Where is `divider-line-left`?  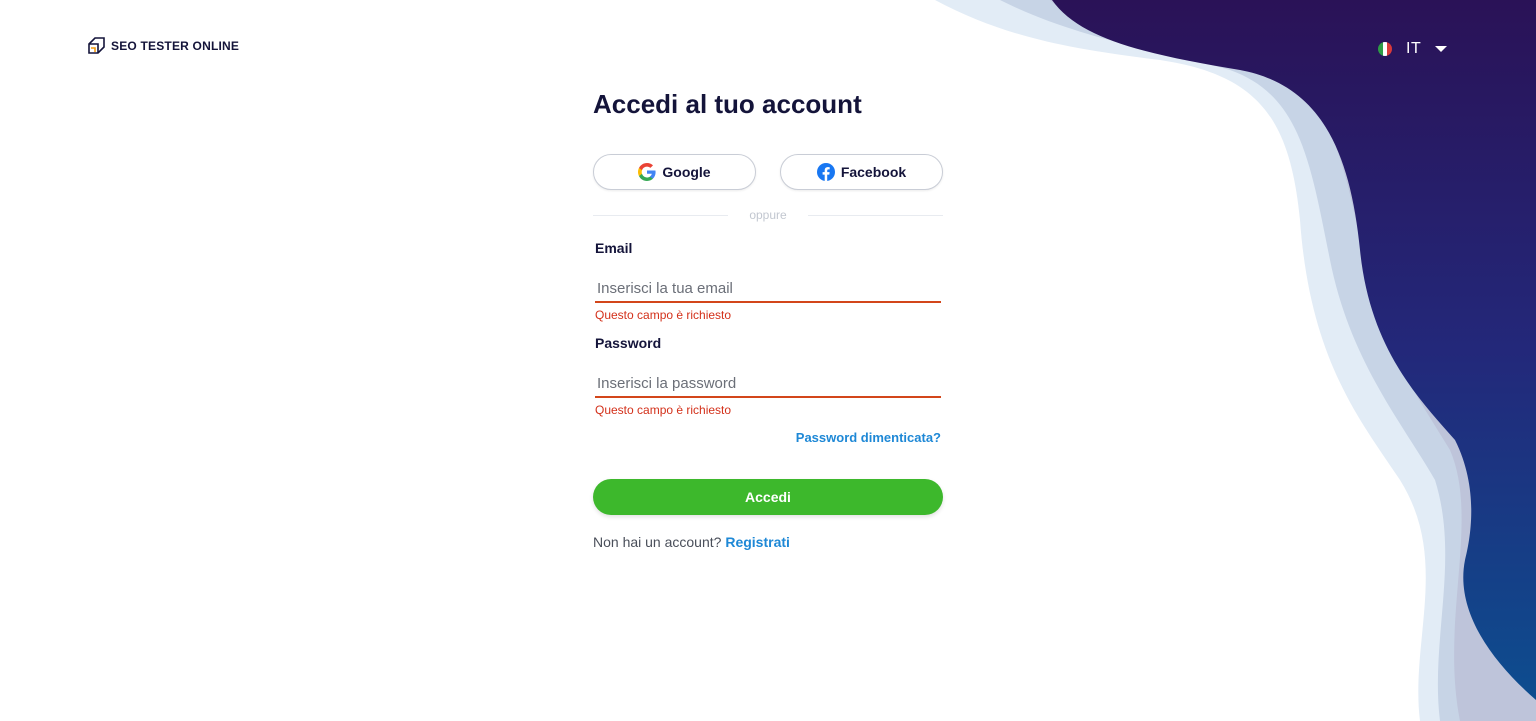 divider-line-left is located at coordinates (660, 215).